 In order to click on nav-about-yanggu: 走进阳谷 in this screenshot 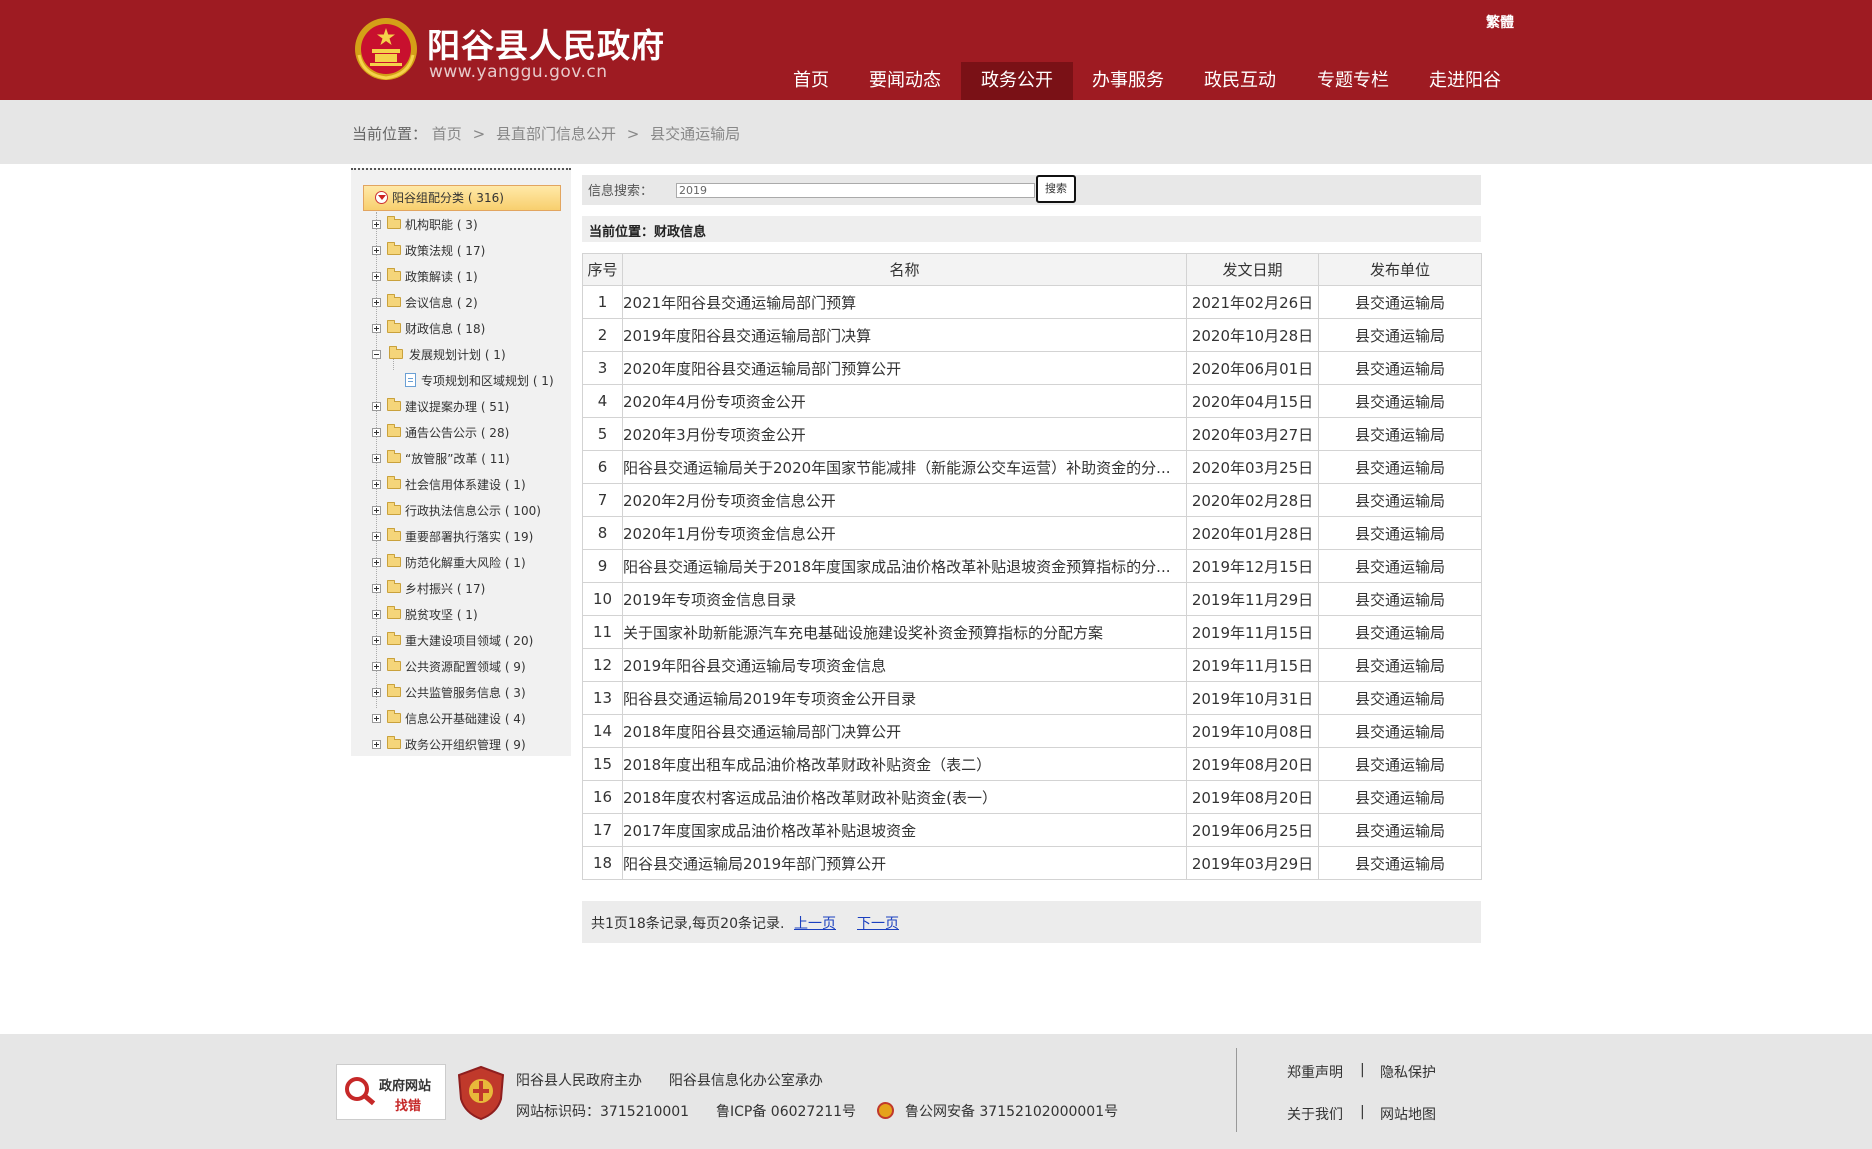, I will do `click(1465, 81)`.